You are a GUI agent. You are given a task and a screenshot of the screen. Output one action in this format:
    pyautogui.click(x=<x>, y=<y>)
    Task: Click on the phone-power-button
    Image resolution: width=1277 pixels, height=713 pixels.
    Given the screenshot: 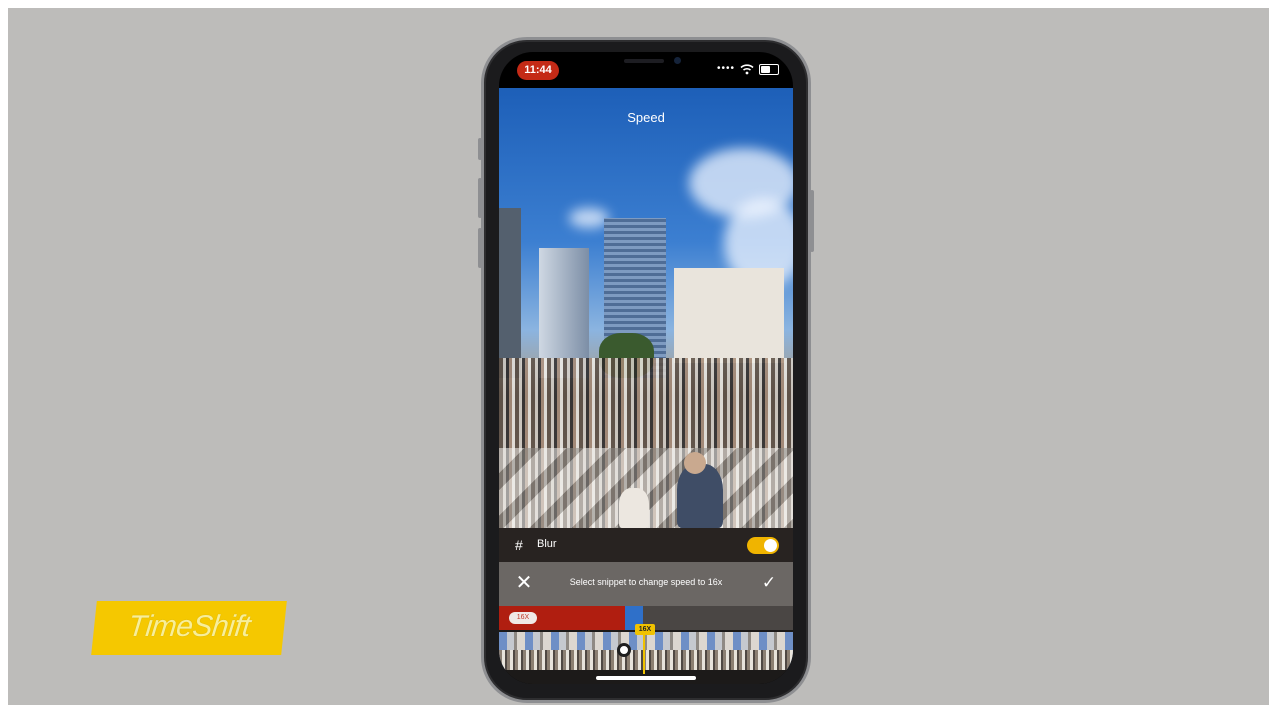 What is the action you would take?
    pyautogui.click(x=812, y=221)
    